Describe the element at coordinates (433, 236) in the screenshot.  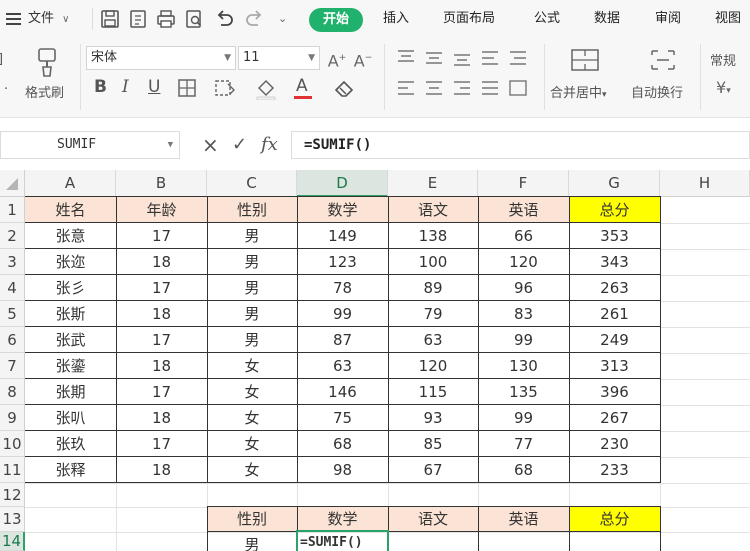
I see `table-cell: 138` at that location.